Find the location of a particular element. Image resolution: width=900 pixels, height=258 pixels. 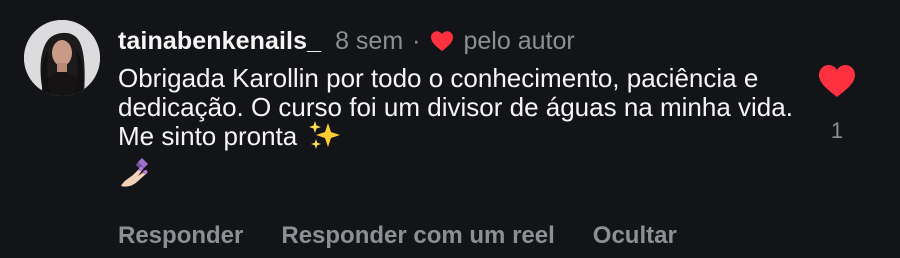

heart-icon is located at coordinates (441, 41).